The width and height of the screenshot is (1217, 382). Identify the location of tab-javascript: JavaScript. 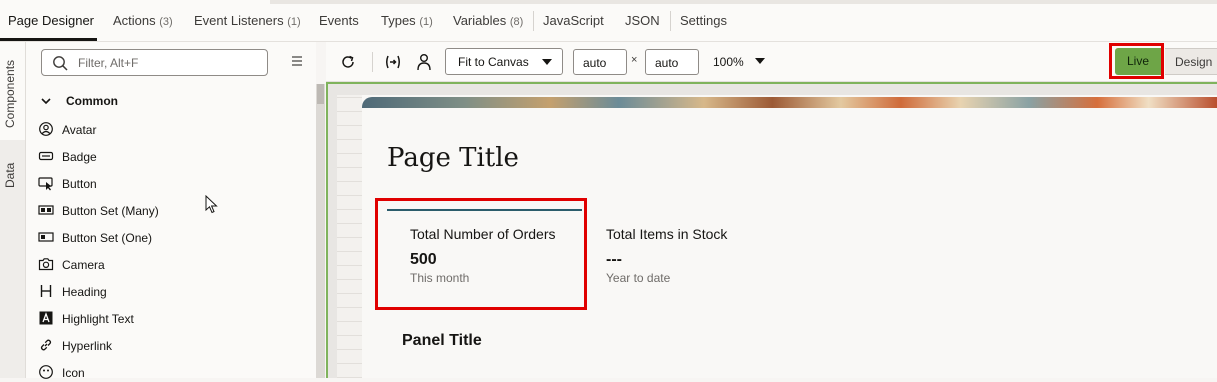
(573, 20).